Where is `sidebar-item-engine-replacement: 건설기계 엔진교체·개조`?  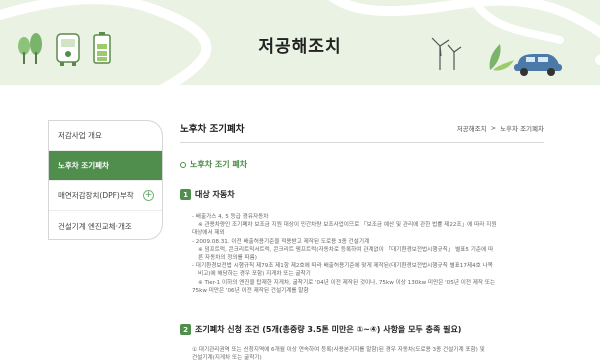
sidebar-item-engine-replacement: 건설기계 엔진교체·개조 is located at coordinates (105, 225).